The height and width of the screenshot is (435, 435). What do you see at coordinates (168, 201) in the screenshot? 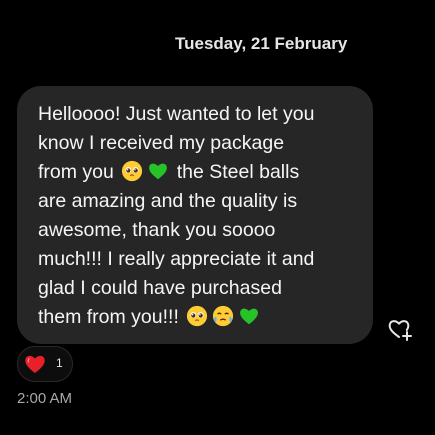
I see `message-line: are amazing and the quality is` at bounding box center [168, 201].